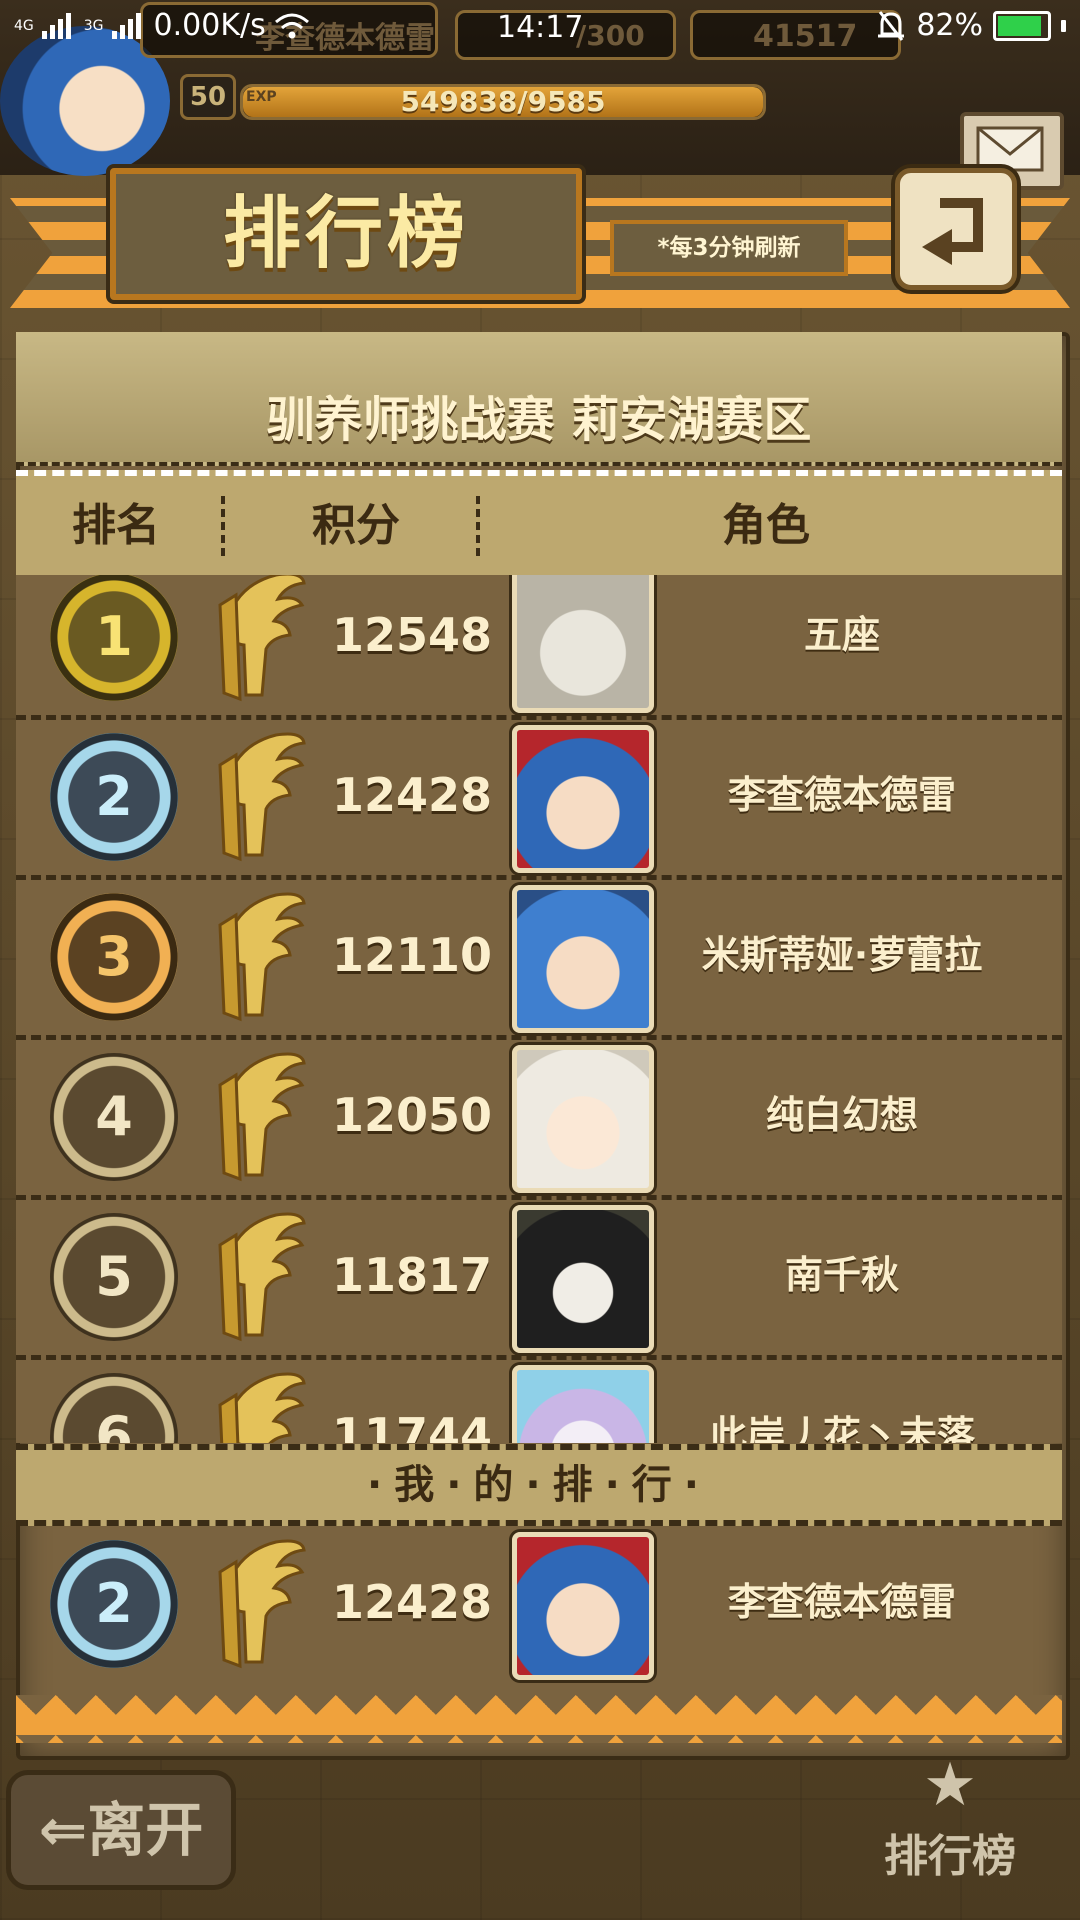  Describe the element at coordinates (891, 25) in the screenshot. I see `bell-off-icon` at that location.